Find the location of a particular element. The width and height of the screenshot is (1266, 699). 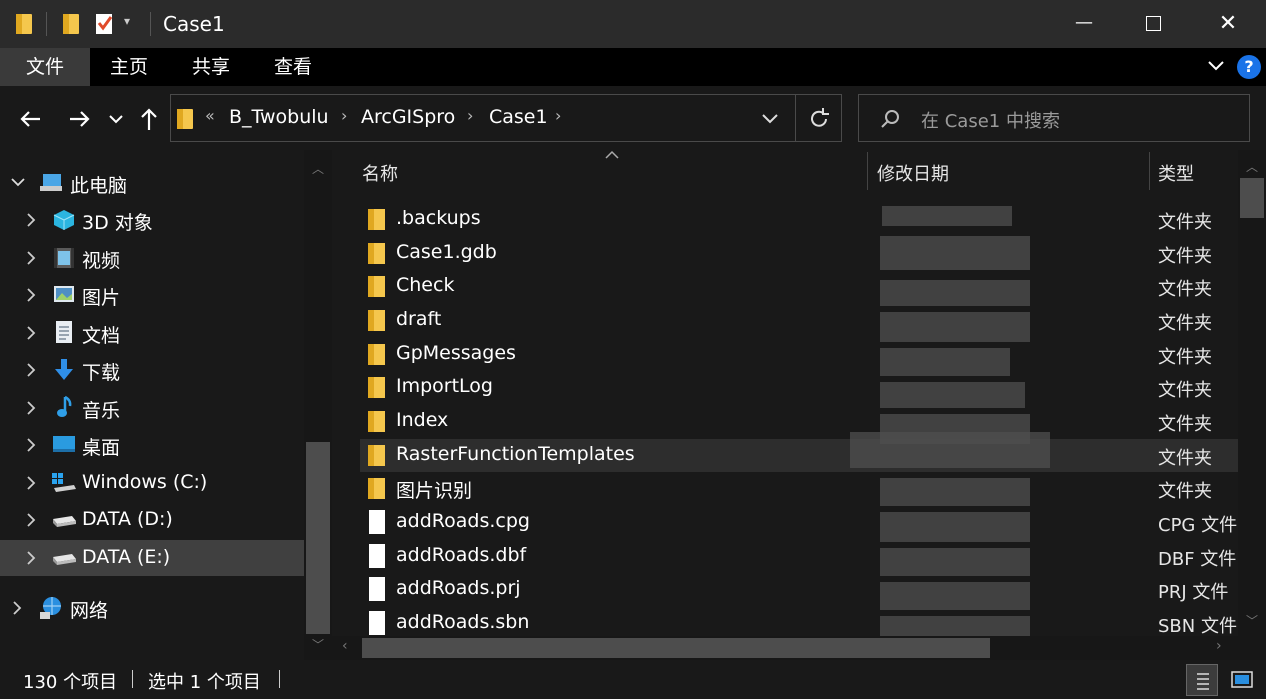

horizontal-scroll-thumb is located at coordinates (676, 648).